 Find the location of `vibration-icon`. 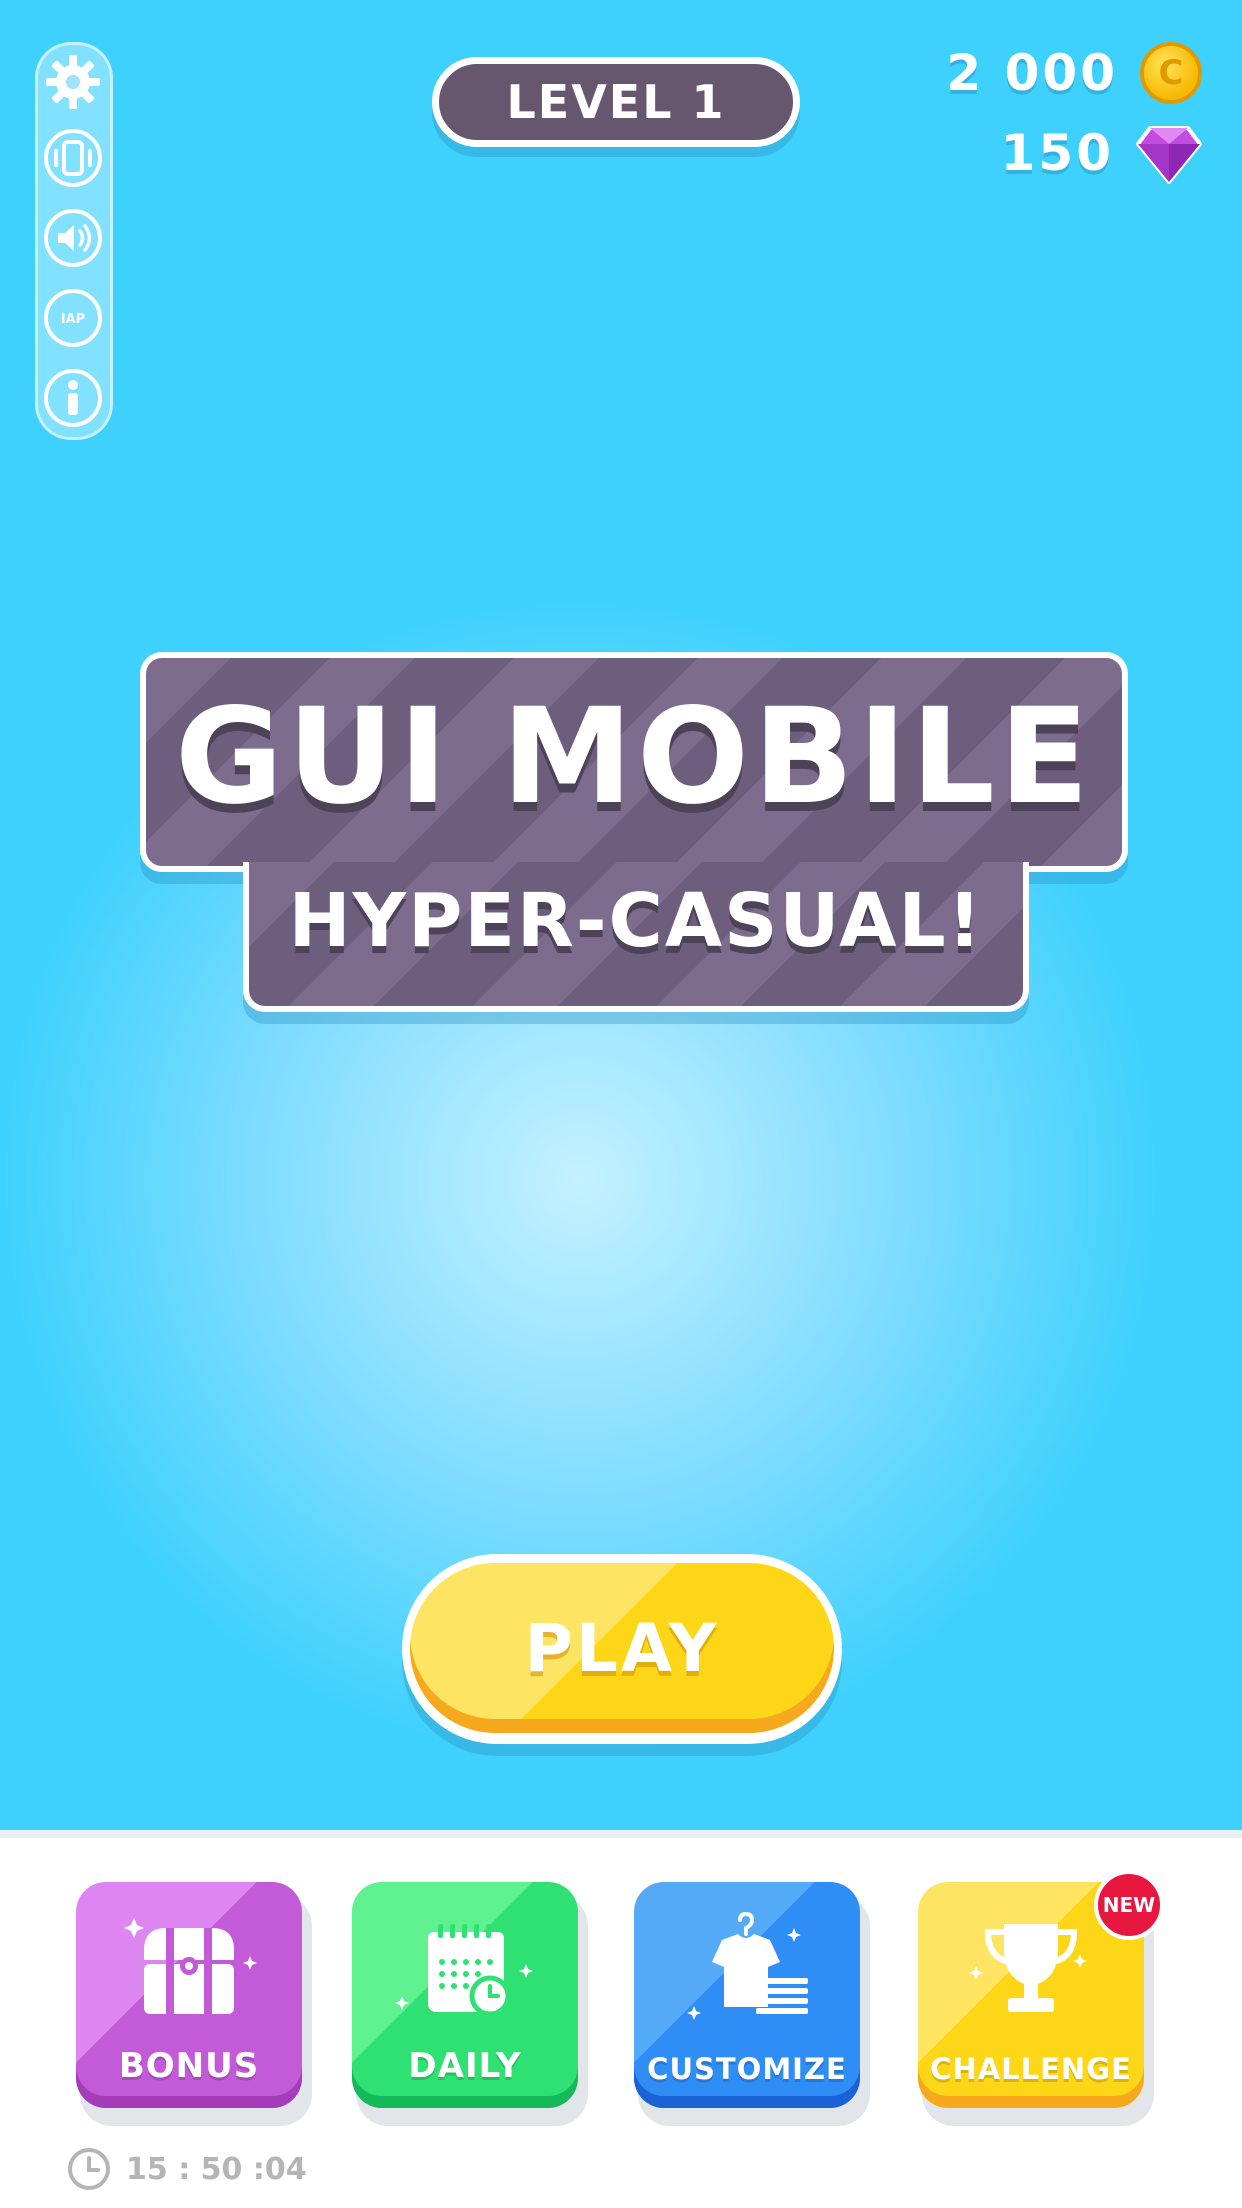

vibration-icon is located at coordinates (73, 158).